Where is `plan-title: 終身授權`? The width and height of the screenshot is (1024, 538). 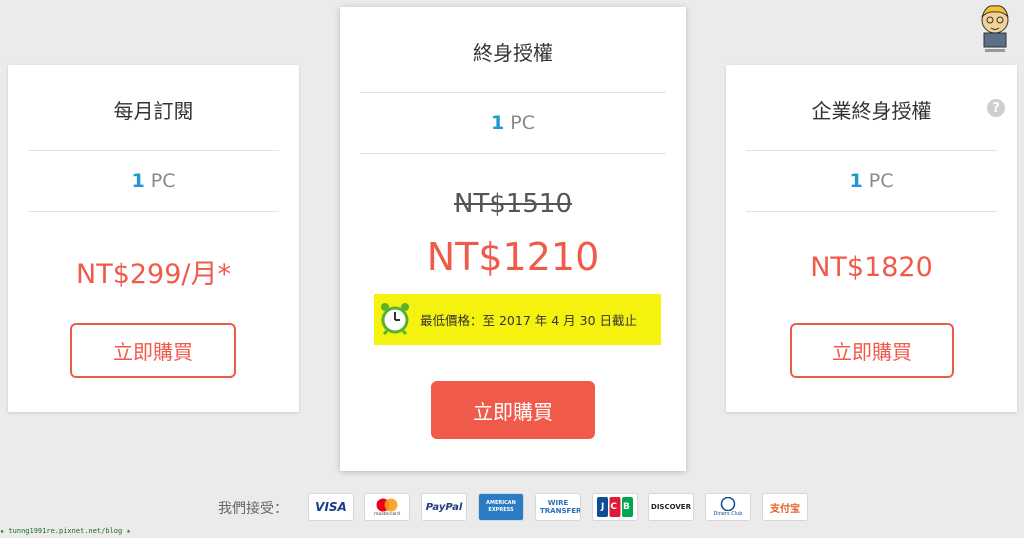
plan-title: 終身授權 is located at coordinates (513, 53).